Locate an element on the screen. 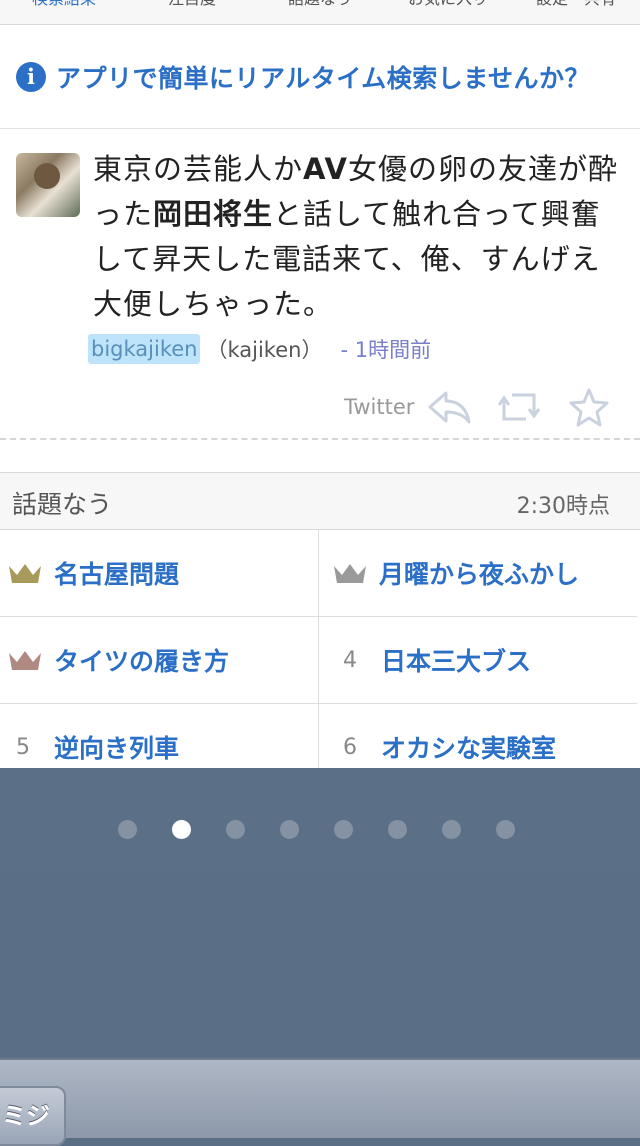  tab-search-results: 検索結果 is located at coordinates (64, 12).